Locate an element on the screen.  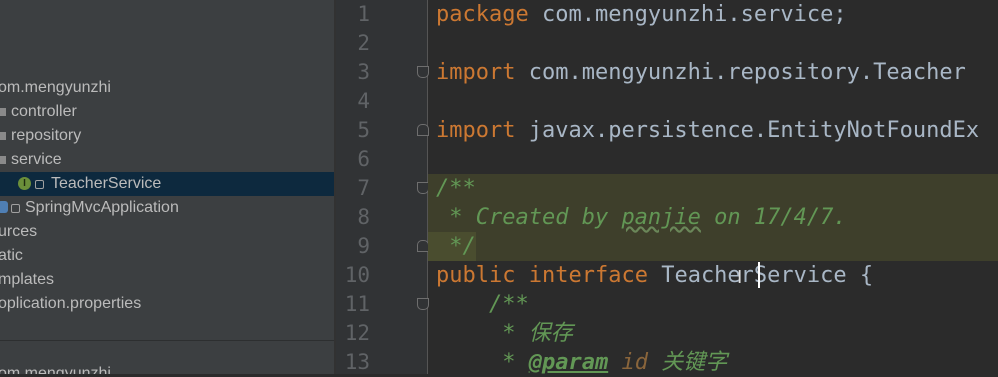
code-line: package com.mengyunzhi.service; is located at coordinates (641, 14).